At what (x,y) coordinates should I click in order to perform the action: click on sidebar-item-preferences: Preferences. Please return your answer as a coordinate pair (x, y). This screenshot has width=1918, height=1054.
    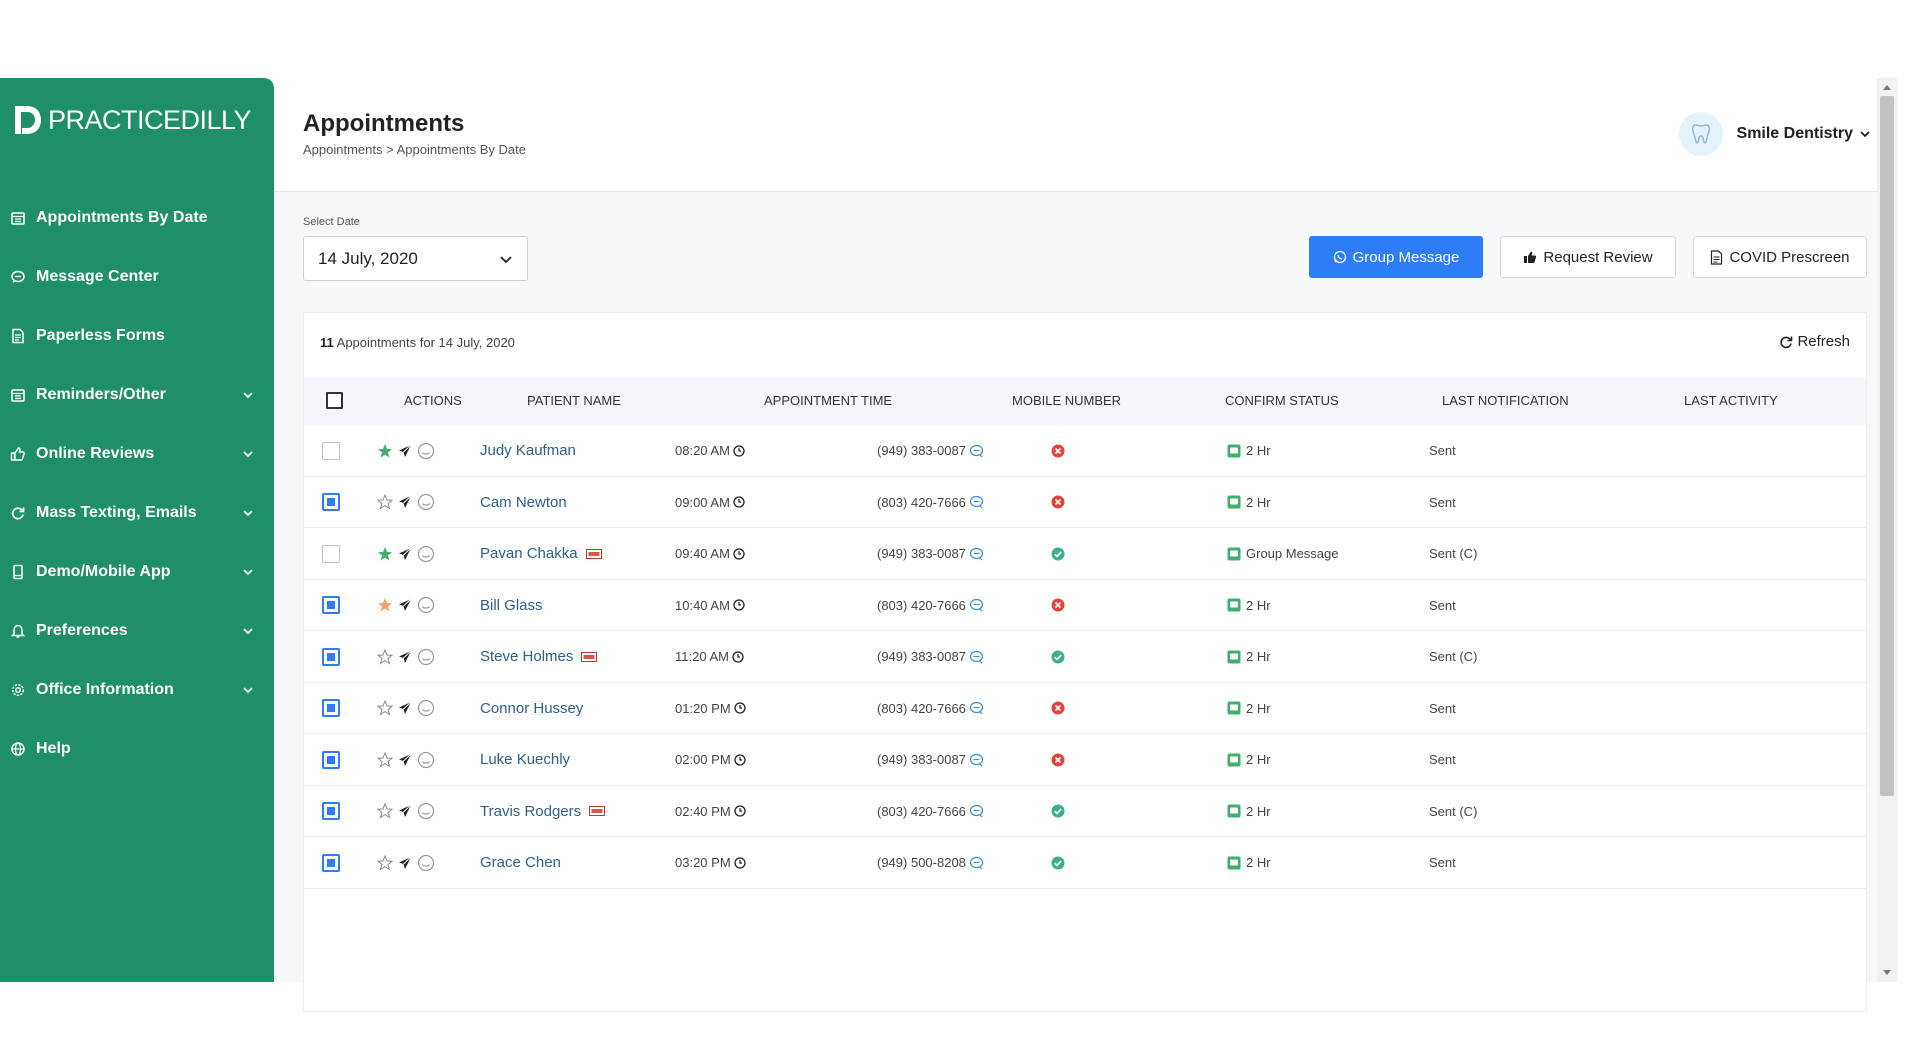
    Looking at the image, I should click on (137, 630).